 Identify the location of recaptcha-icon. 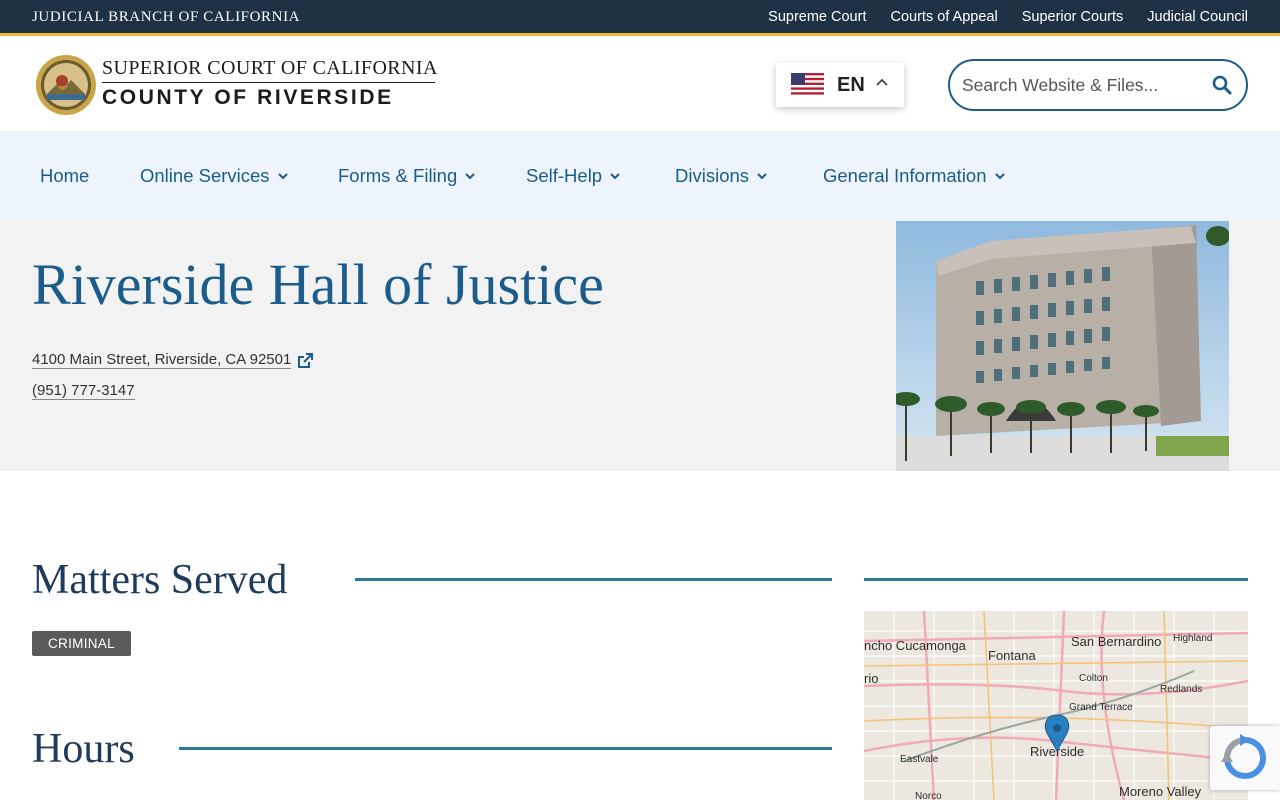
(1243, 756).